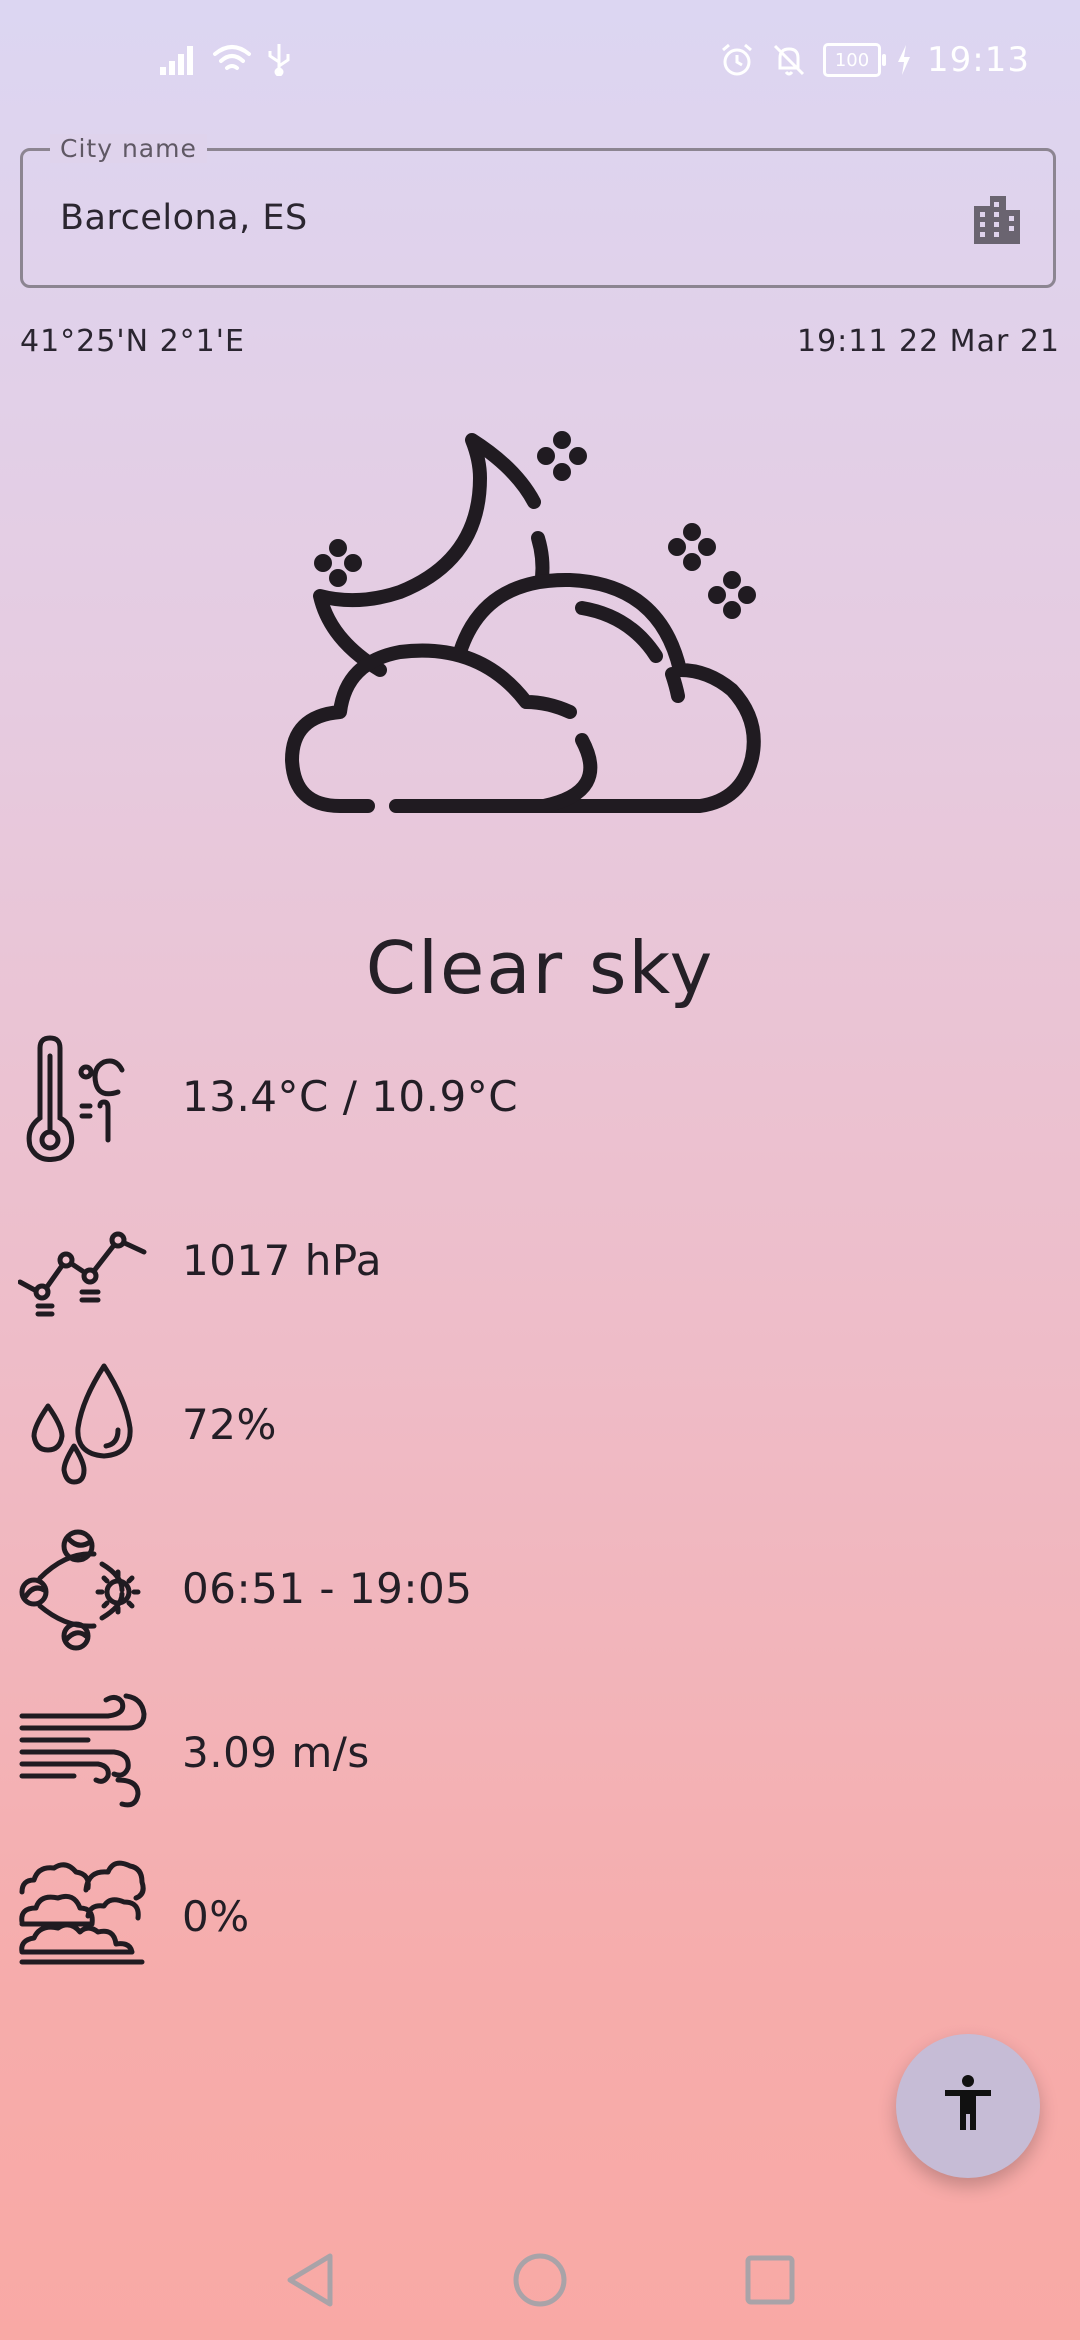  I want to click on wind-row: 3.09 m/s, so click(540, 1758).